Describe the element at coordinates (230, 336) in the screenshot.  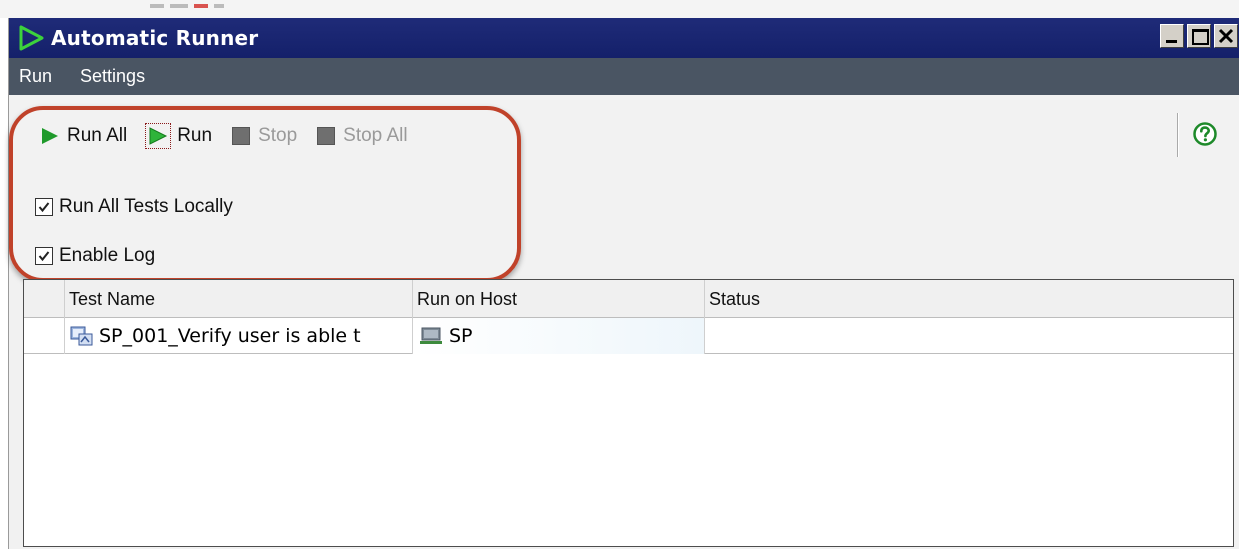
I see `test-name-text: SP_001_Verify user is able t` at that location.